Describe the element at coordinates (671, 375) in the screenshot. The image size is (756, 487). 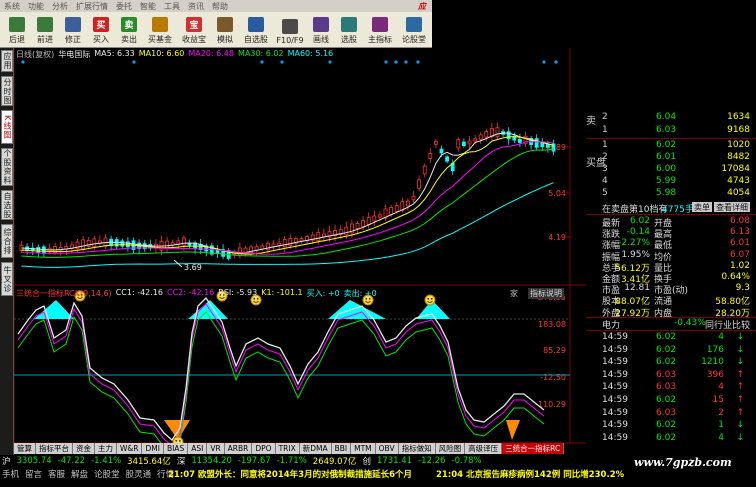
I see `tick-row: 14:59 6.03 396 ↑` at that location.